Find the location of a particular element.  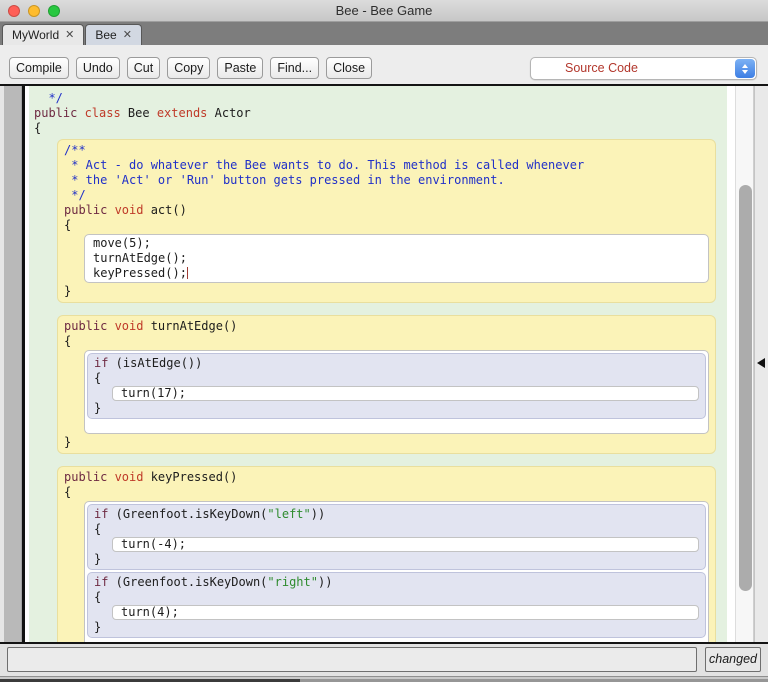

tab-myworld-label: MyWorld is located at coordinates (36, 35).